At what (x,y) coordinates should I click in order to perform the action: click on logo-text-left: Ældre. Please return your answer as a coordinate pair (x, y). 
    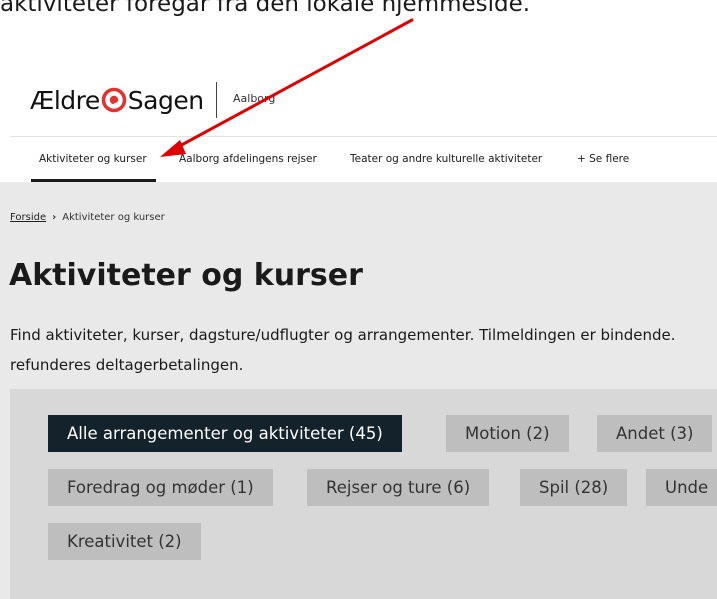
    Looking at the image, I should click on (65, 100).